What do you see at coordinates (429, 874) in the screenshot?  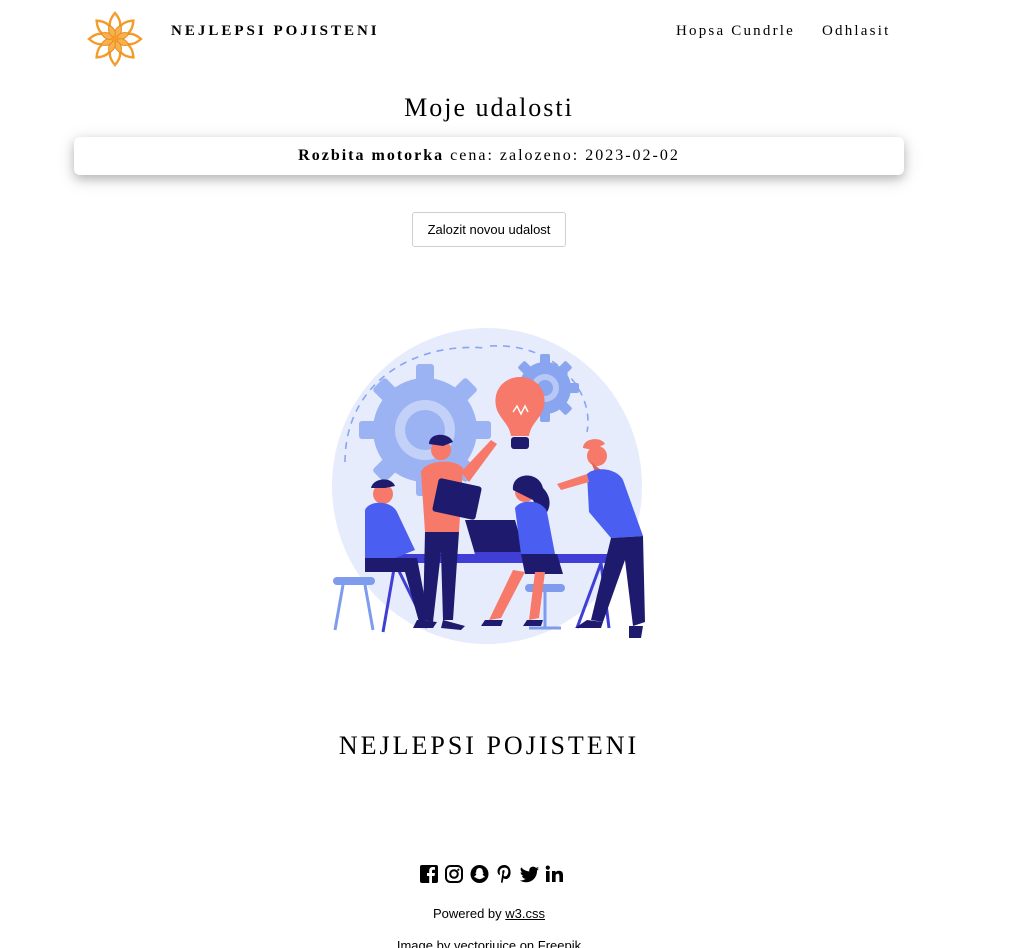 I see `facebook-icon` at bounding box center [429, 874].